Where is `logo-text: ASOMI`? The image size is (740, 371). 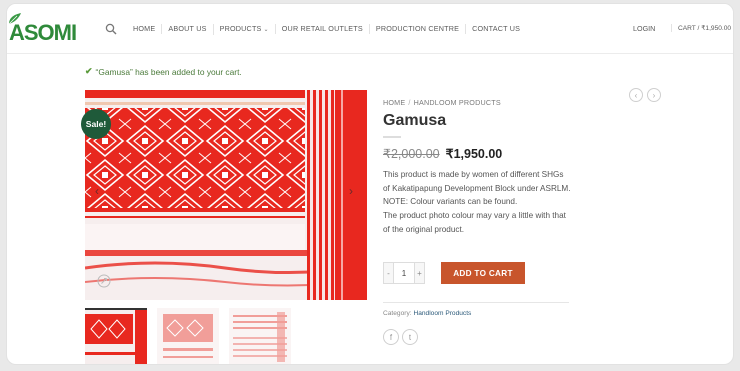
logo-text: ASOMI is located at coordinates (43, 32).